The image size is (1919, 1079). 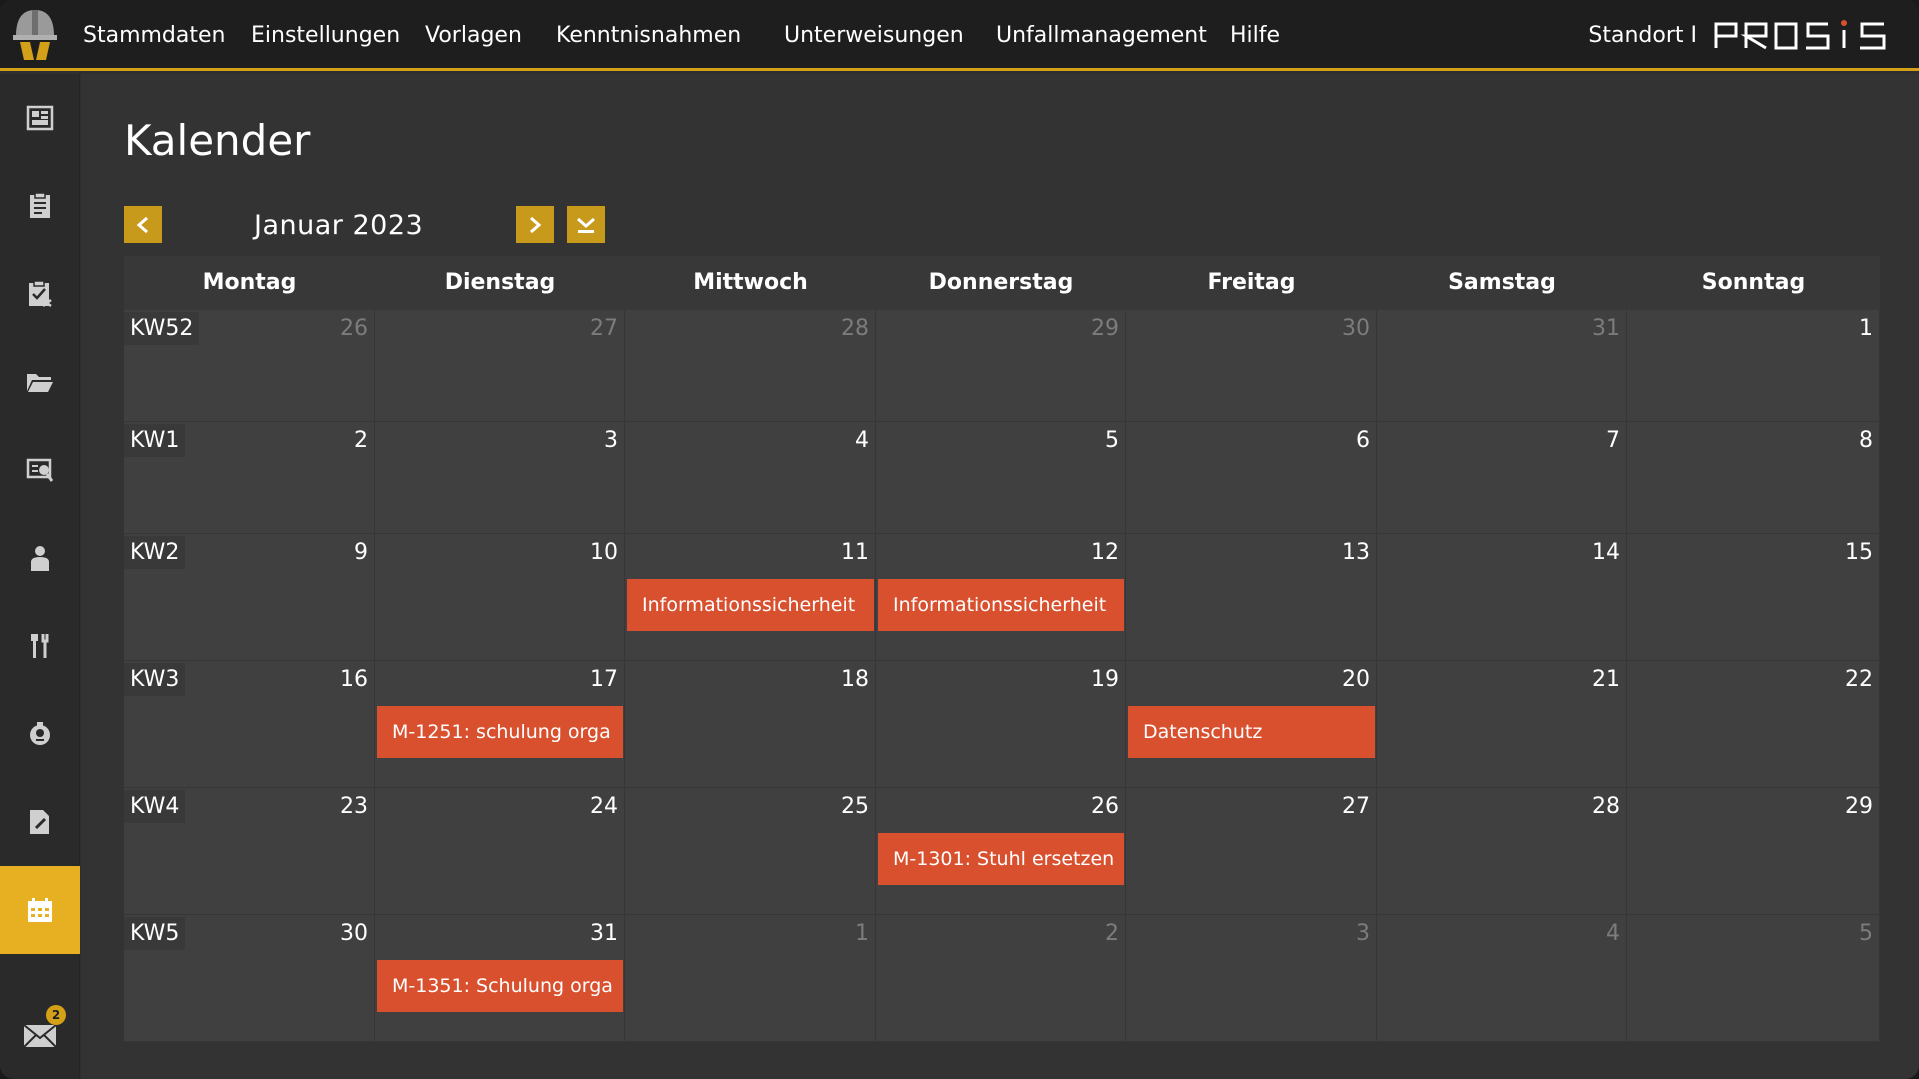 I want to click on unread-messages-badge: 2, so click(x=56, y=1015).